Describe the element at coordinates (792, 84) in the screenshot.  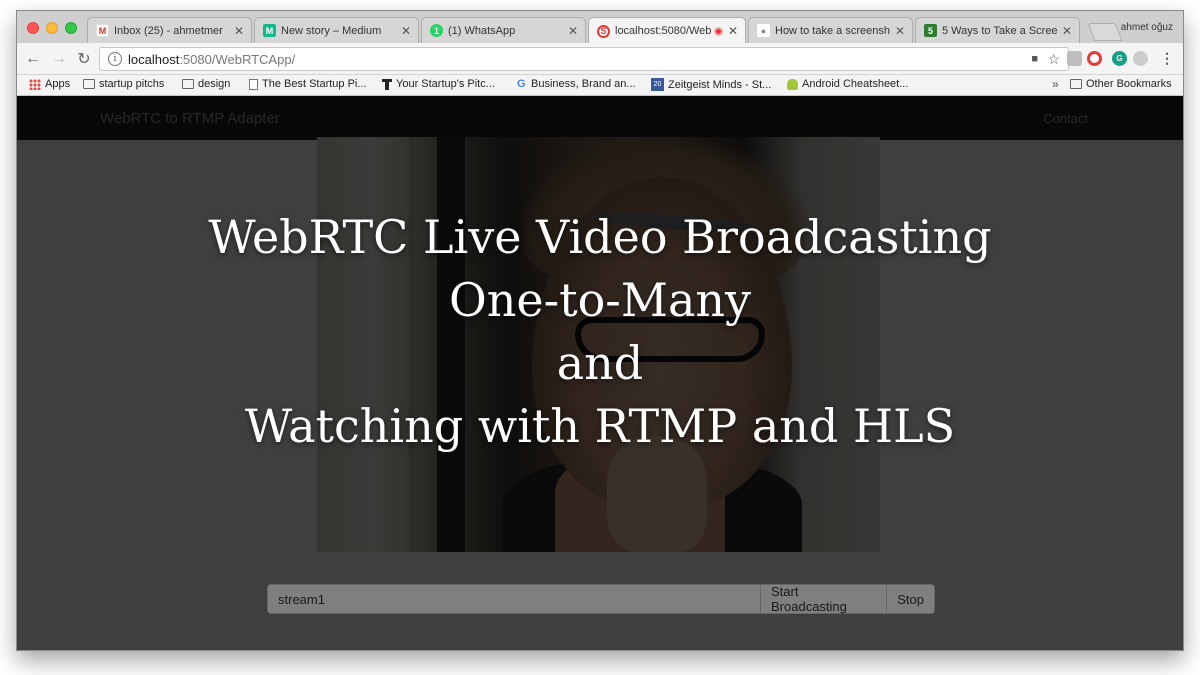
I see `android-icon` at that location.